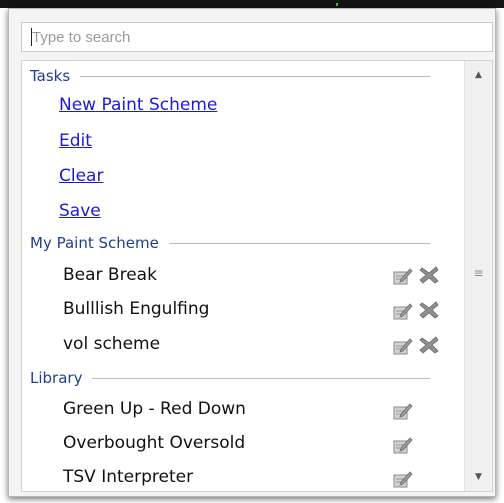 The height and width of the screenshot is (503, 504). What do you see at coordinates (110, 275) in the screenshot?
I see `scheme-item-bear-break: Bear Break` at bounding box center [110, 275].